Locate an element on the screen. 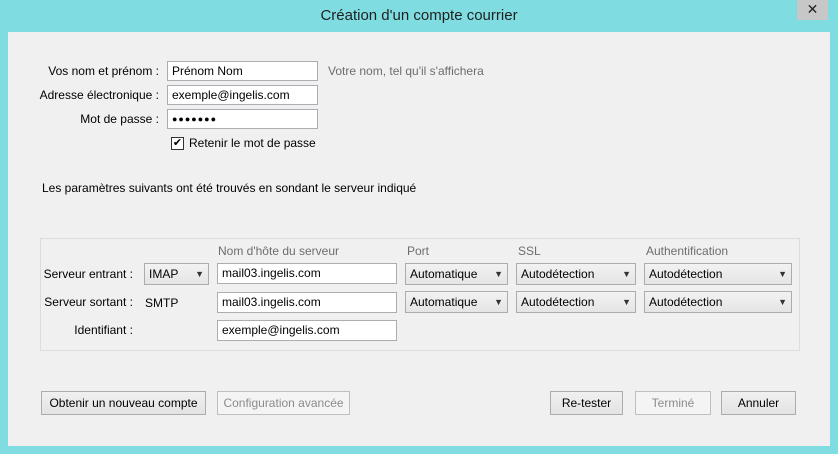  column-header-hostname: Nom d'hôte du serveur is located at coordinates (279, 251).